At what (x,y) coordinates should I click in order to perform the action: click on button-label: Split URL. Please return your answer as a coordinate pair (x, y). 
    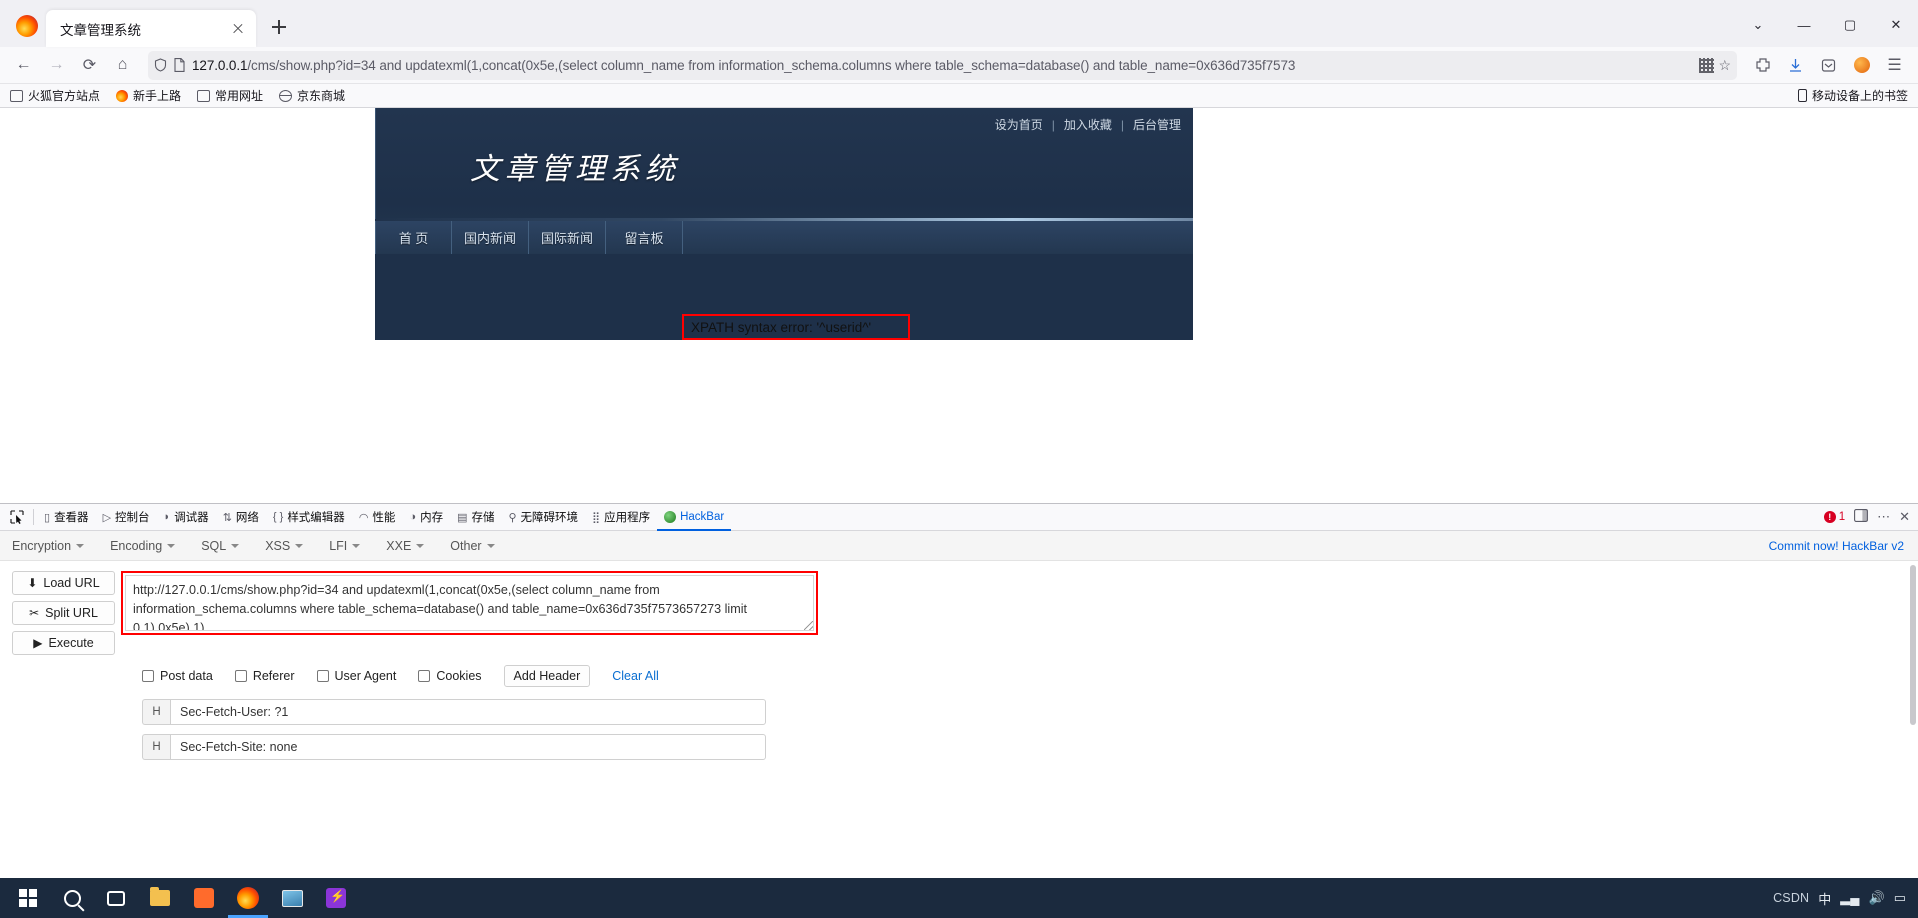
    Looking at the image, I should click on (71, 613).